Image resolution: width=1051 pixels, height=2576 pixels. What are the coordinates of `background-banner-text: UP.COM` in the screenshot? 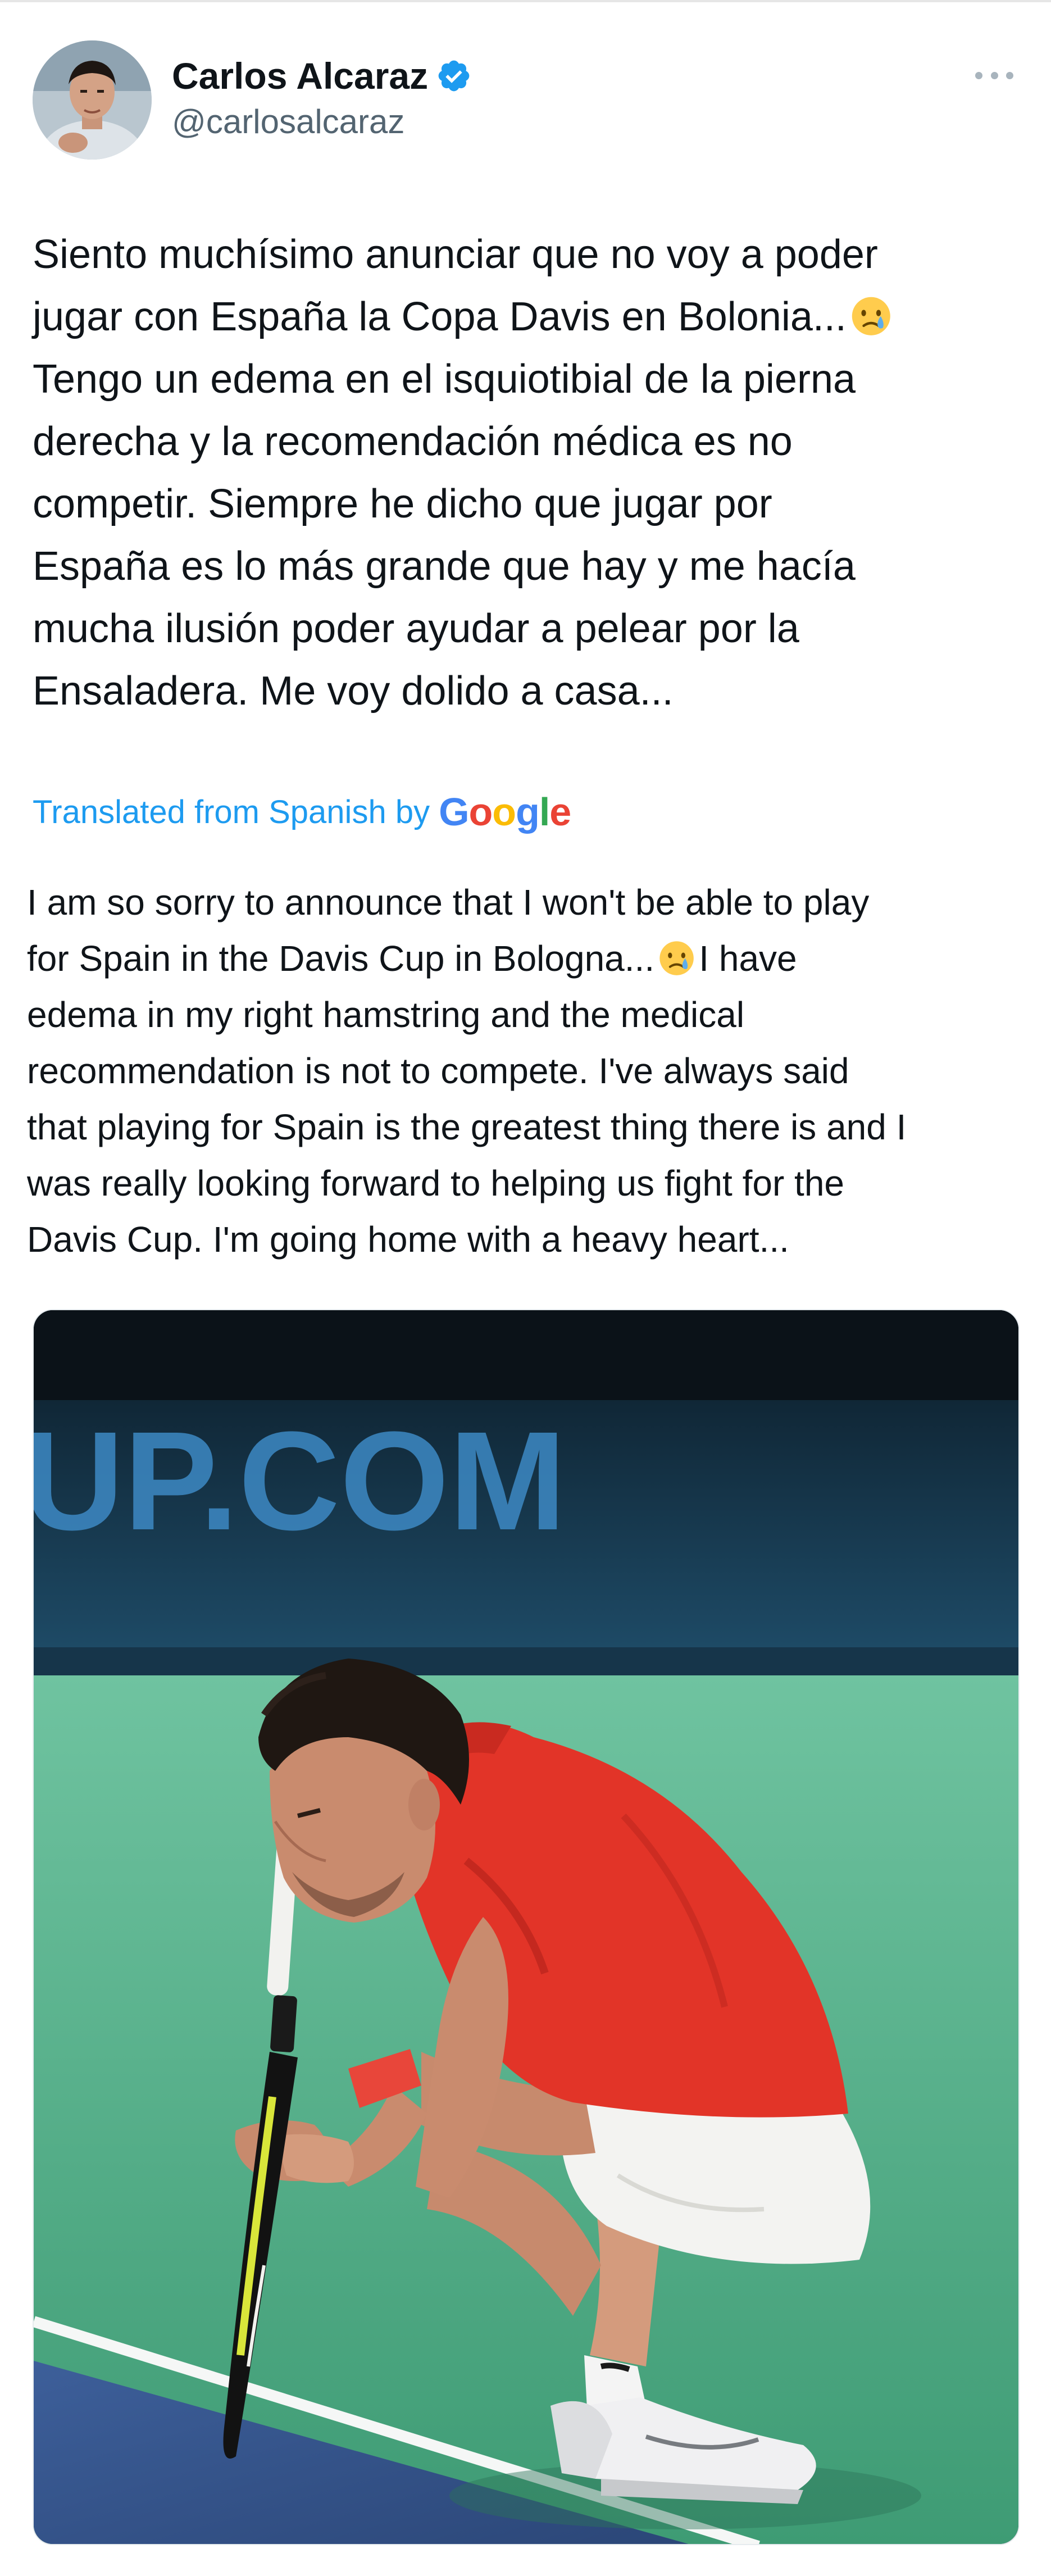 It's located at (300, 1480).